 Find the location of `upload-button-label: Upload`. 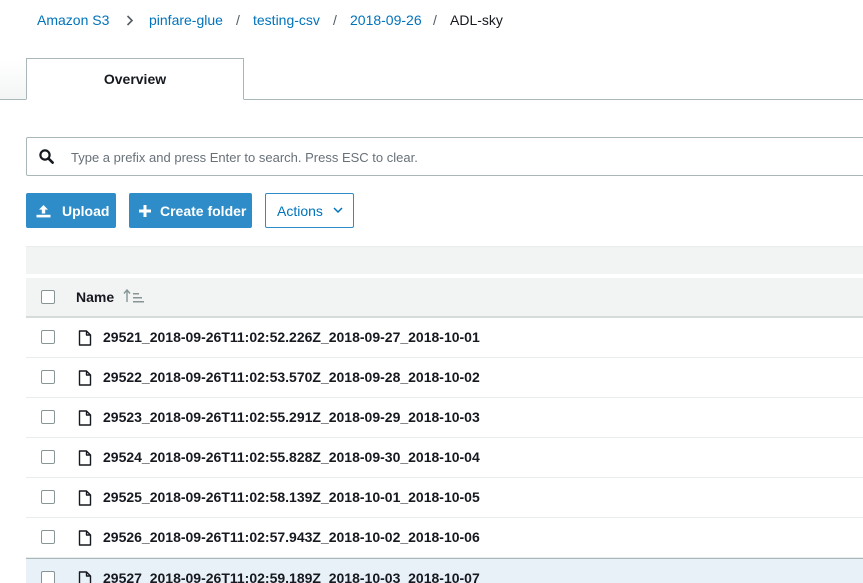

upload-button-label: Upload is located at coordinates (86, 210).